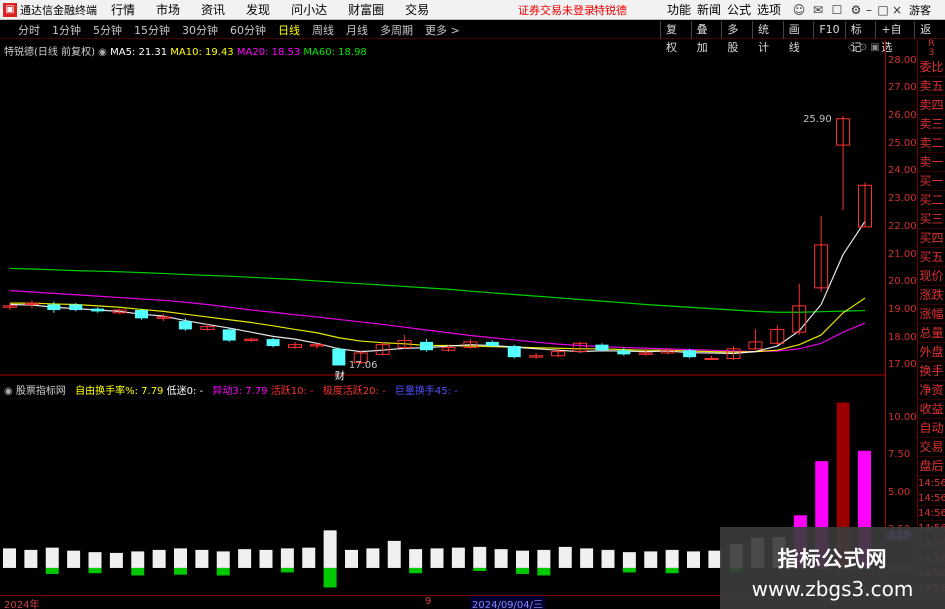  What do you see at coordinates (856, 10) in the screenshot?
I see `settings-icon: ⚙` at bounding box center [856, 10].